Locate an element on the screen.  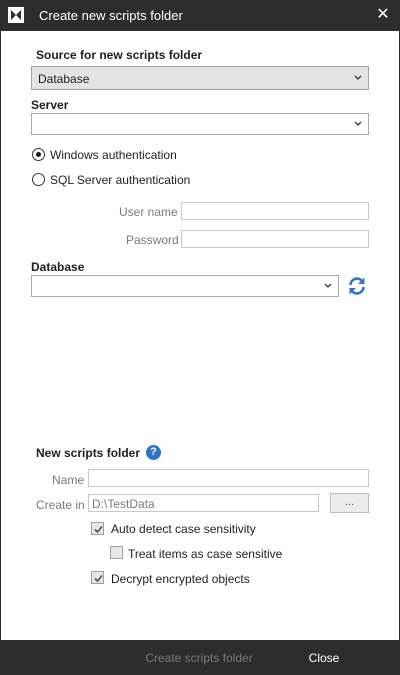
new-folder-heading: New scripts folder is located at coordinates (88, 453).